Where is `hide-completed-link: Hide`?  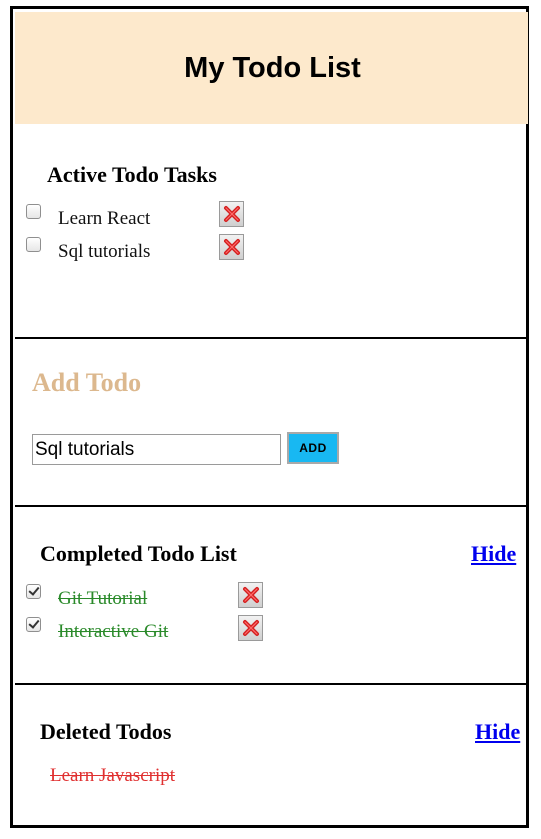
hide-completed-link: Hide is located at coordinates (493, 554).